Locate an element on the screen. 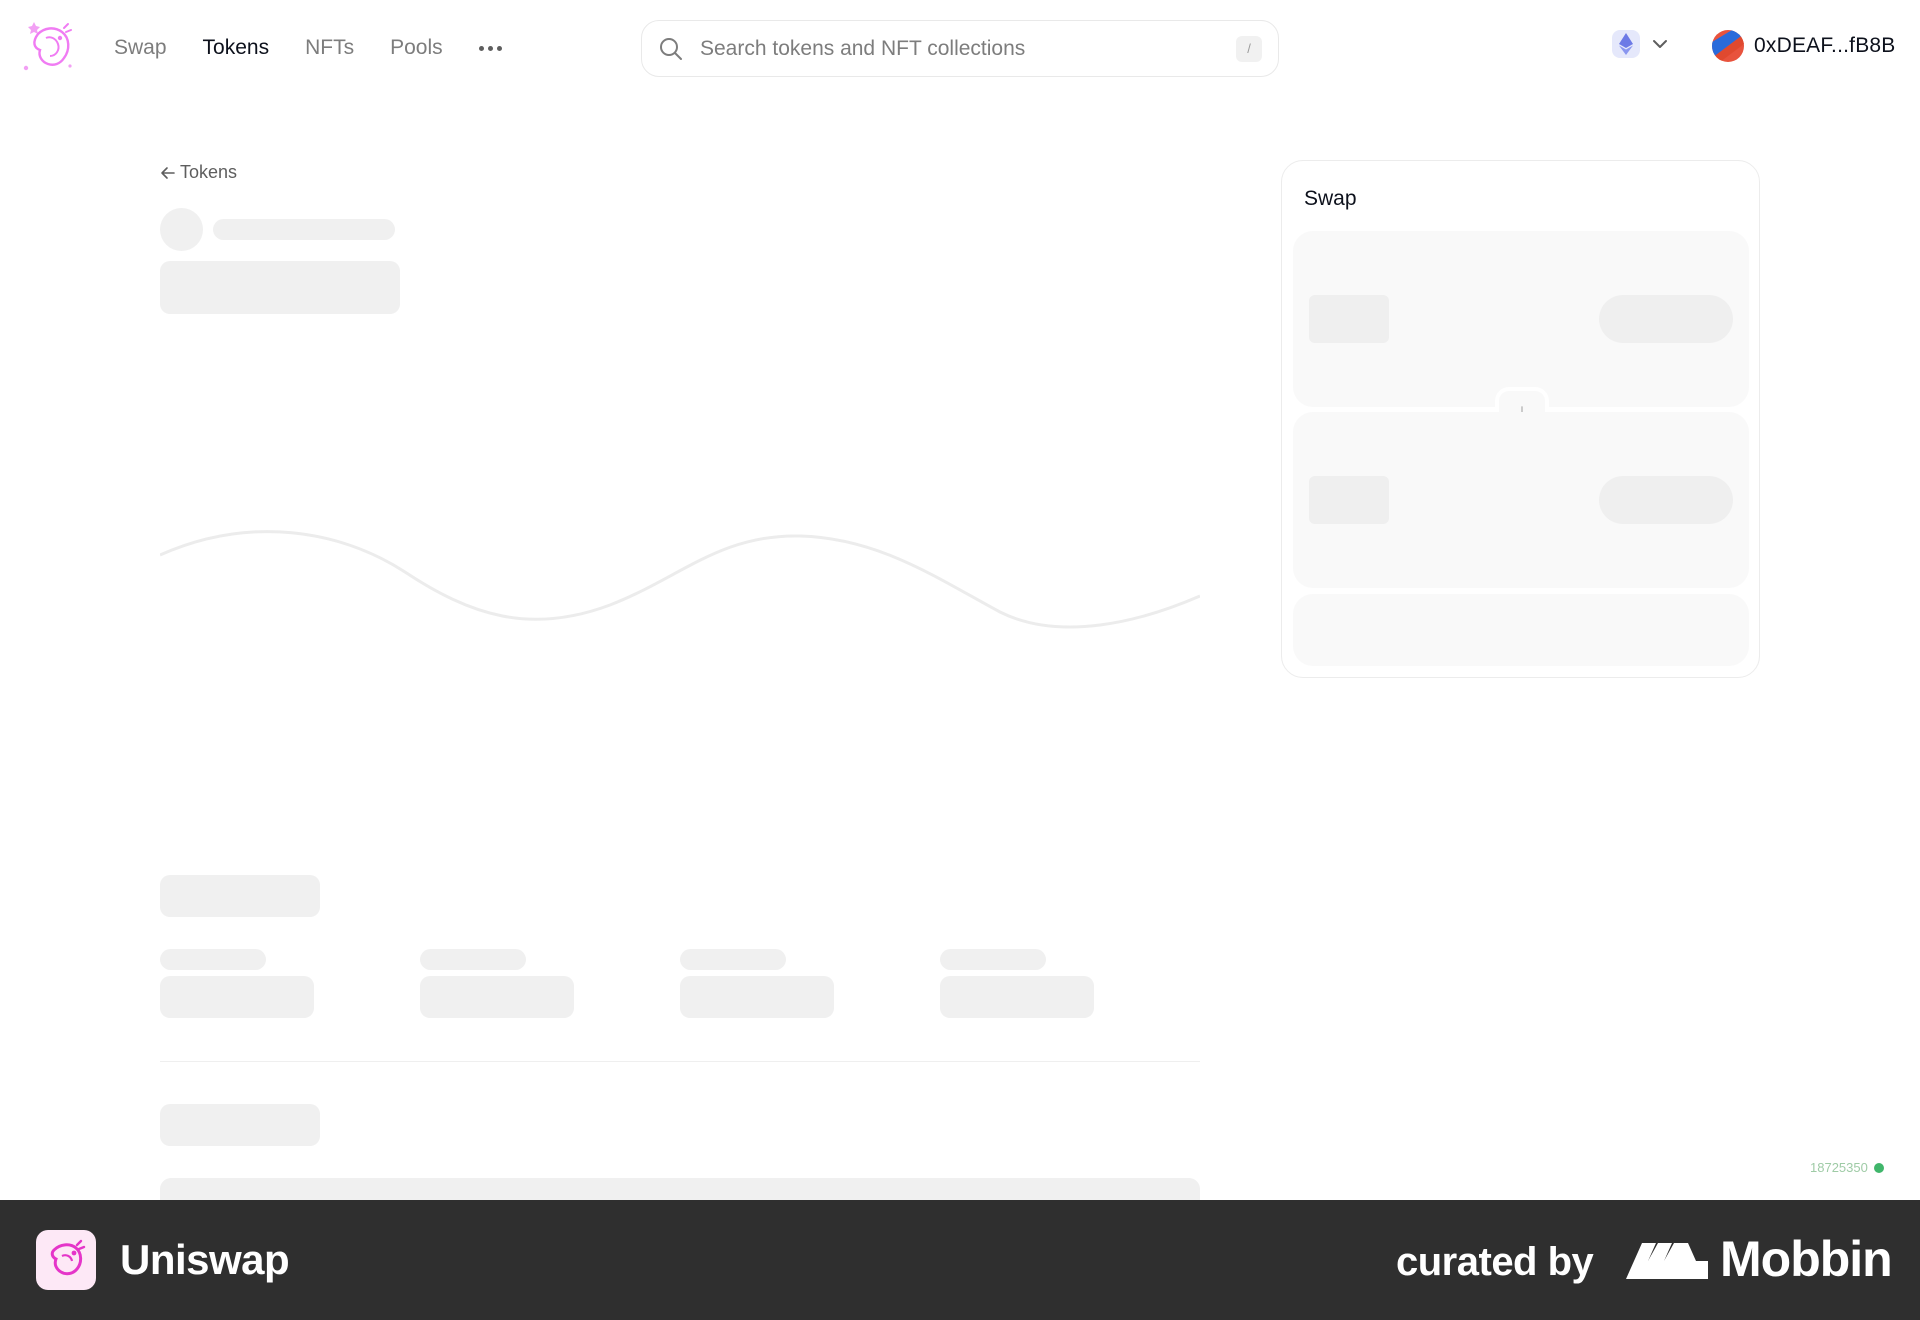  arrow-left-icon is located at coordinates (168, 172).